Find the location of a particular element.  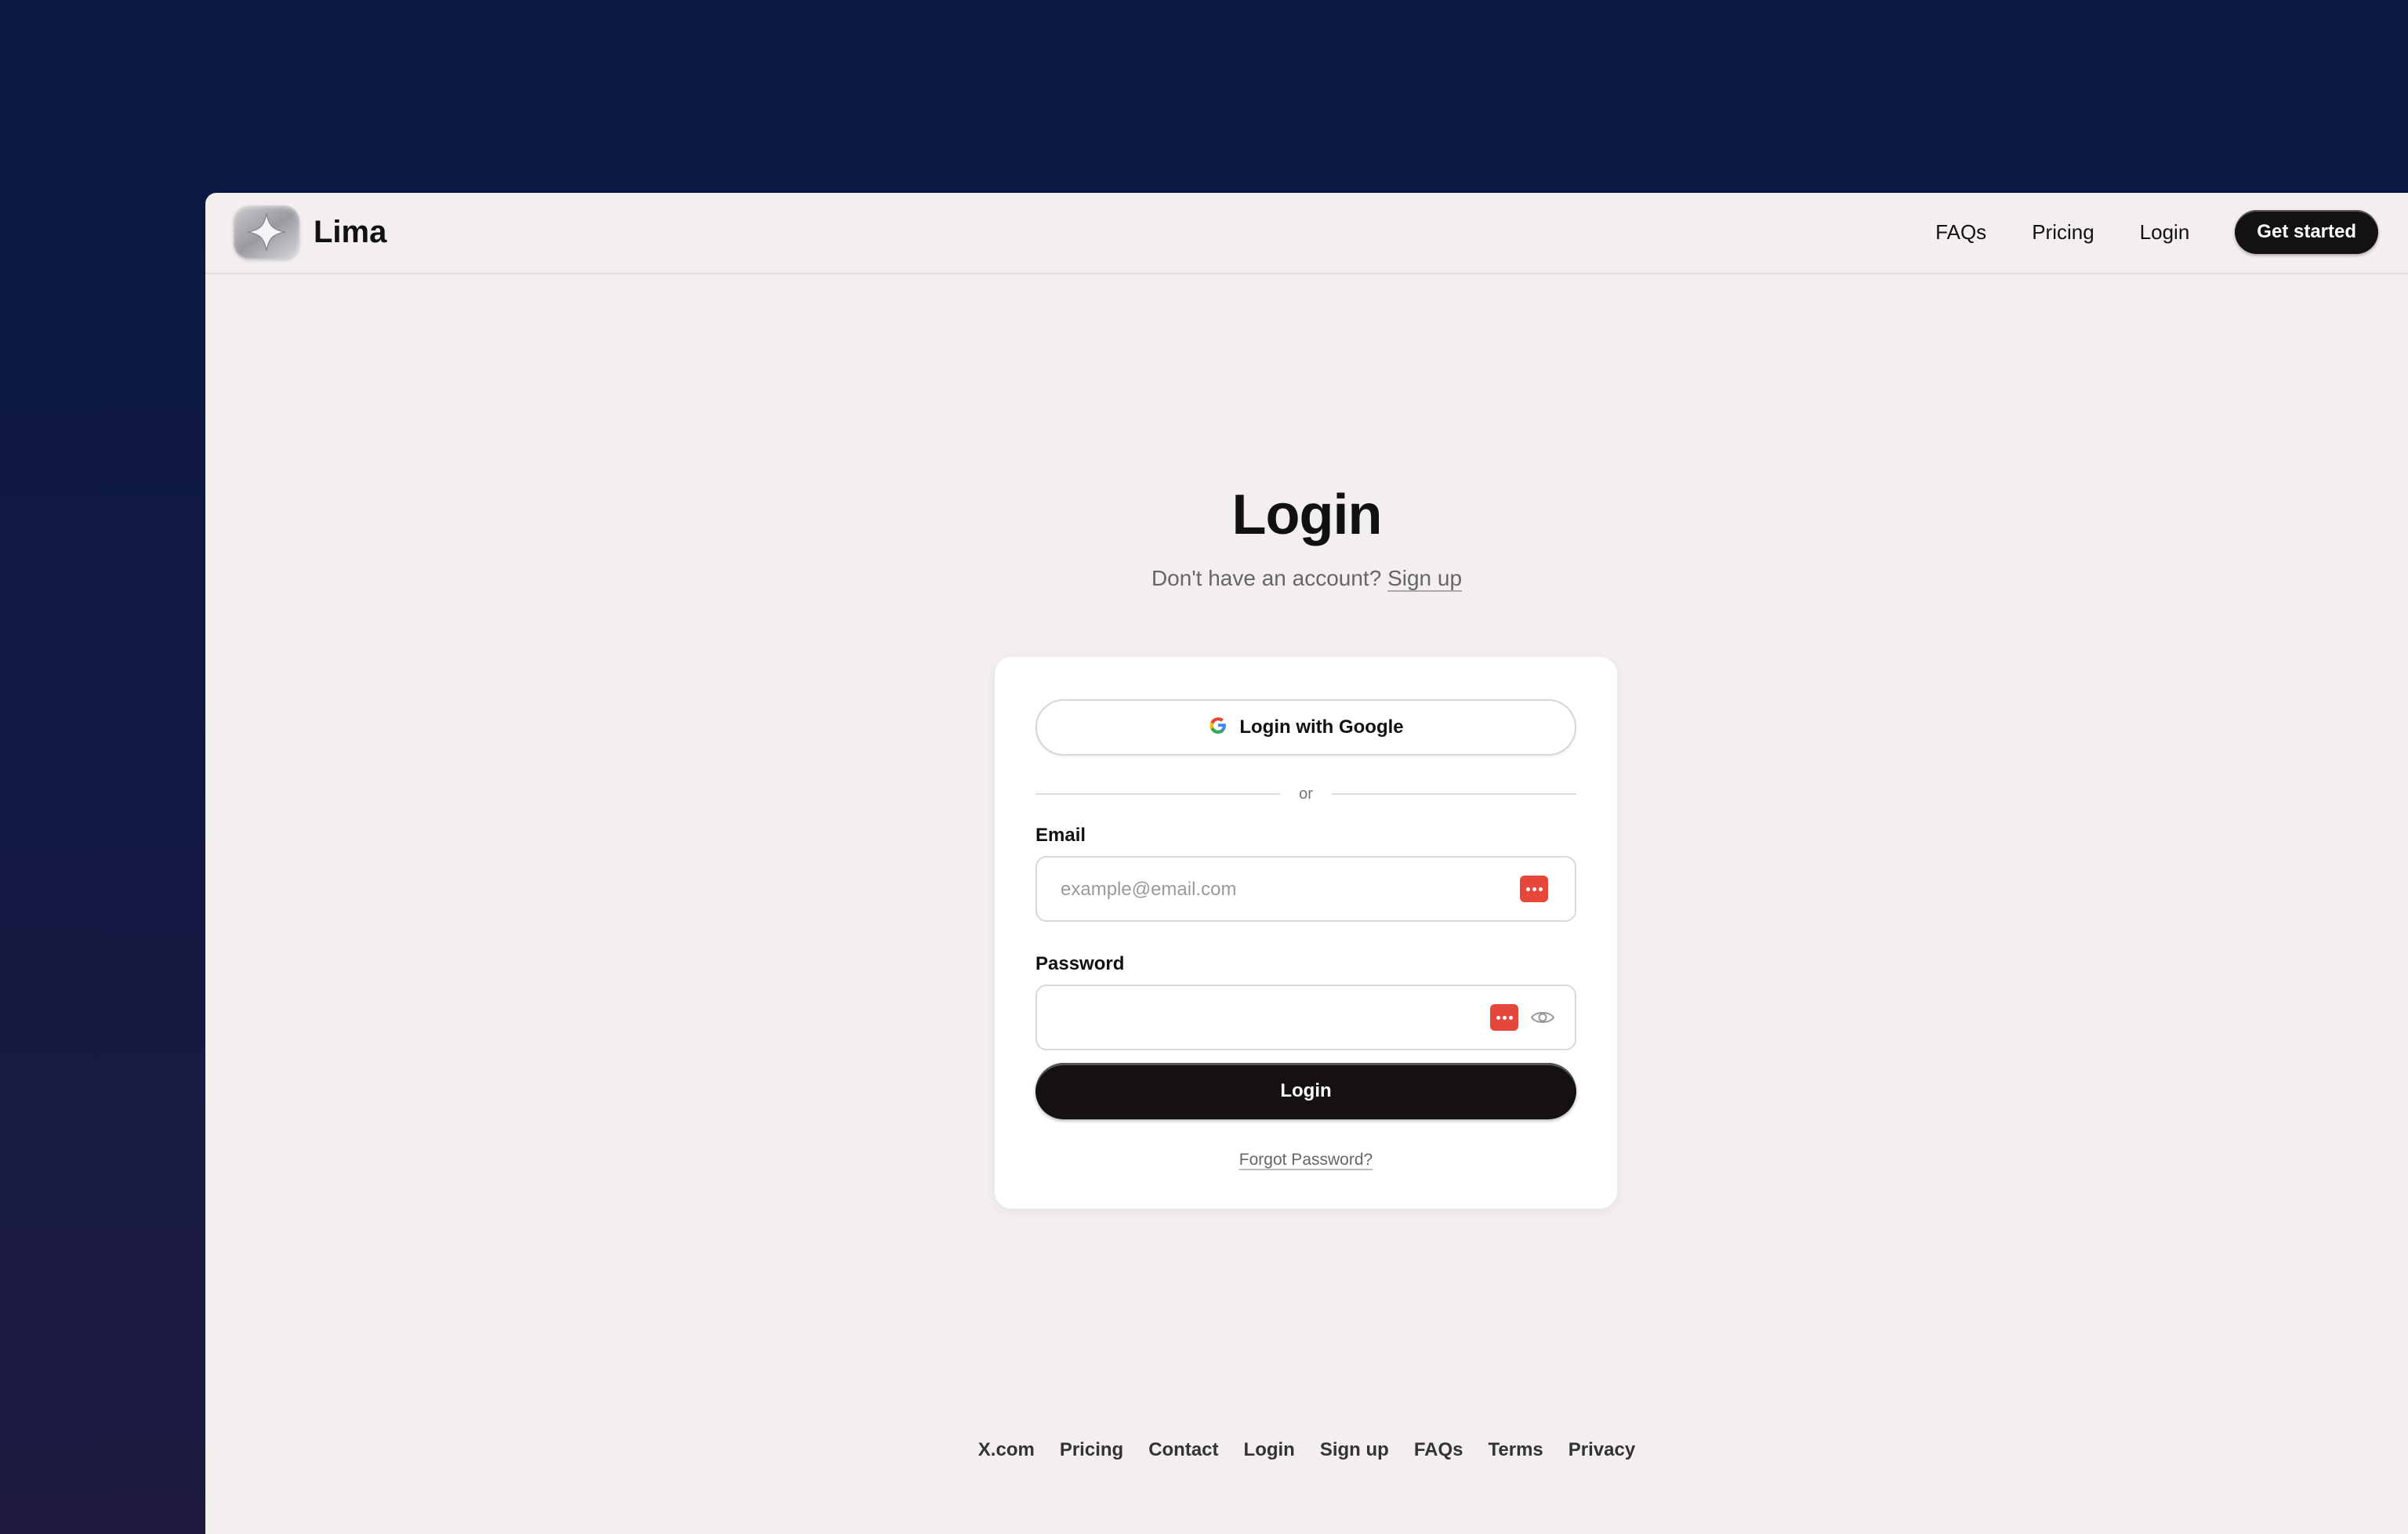

brand: Lima is located at coordinates (310, 232).